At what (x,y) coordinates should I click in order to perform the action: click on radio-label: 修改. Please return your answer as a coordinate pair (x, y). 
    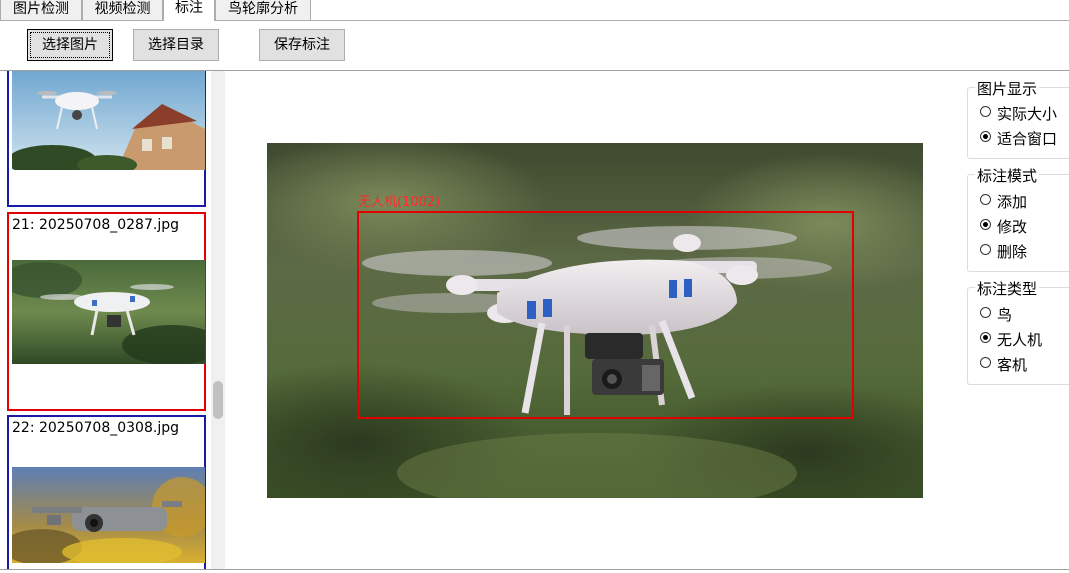
    Looking at the image, I should click on (1012, 227).